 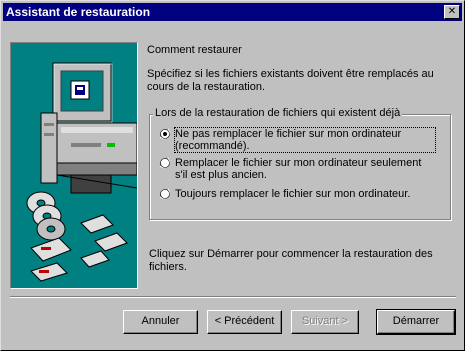 What do you see at coordinates (244, 322) in the screenshot?
I see `back-button: < Précédent` at bounding box center [244, 322].